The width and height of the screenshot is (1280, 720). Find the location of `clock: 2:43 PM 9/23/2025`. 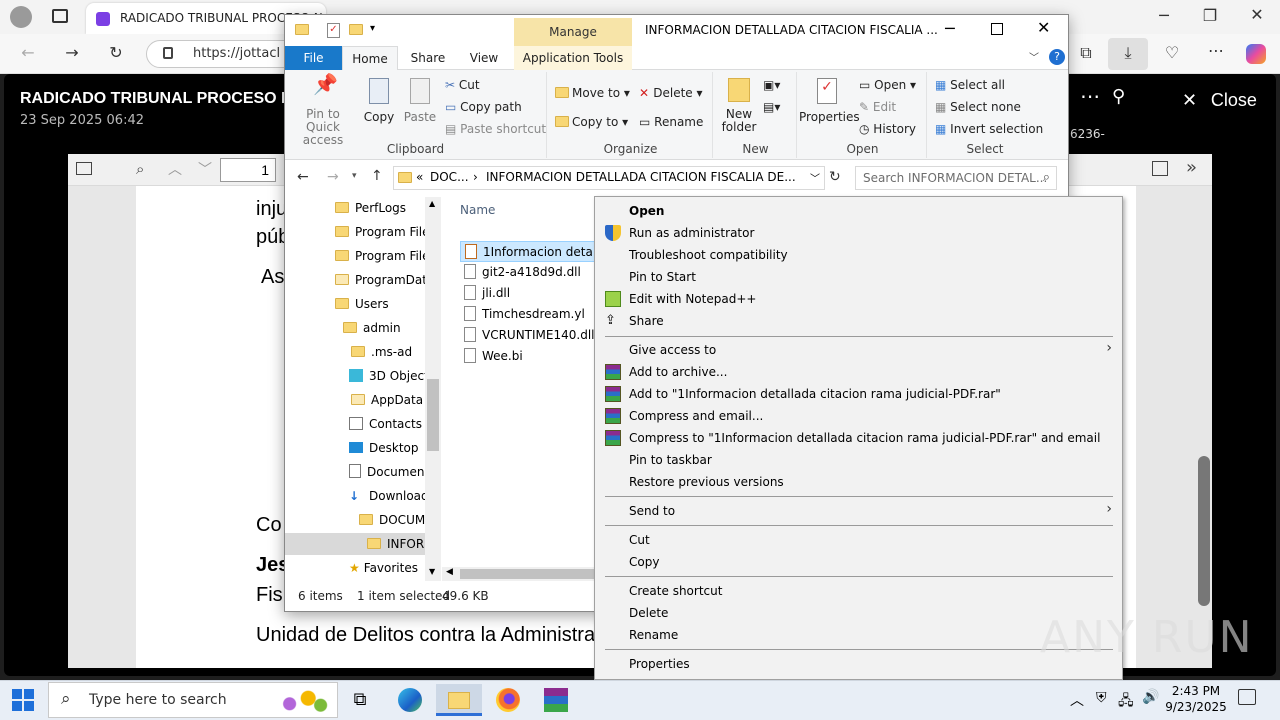

clock: 2:43 PM 9/23/2025 is located at coordinates (1196, 699).